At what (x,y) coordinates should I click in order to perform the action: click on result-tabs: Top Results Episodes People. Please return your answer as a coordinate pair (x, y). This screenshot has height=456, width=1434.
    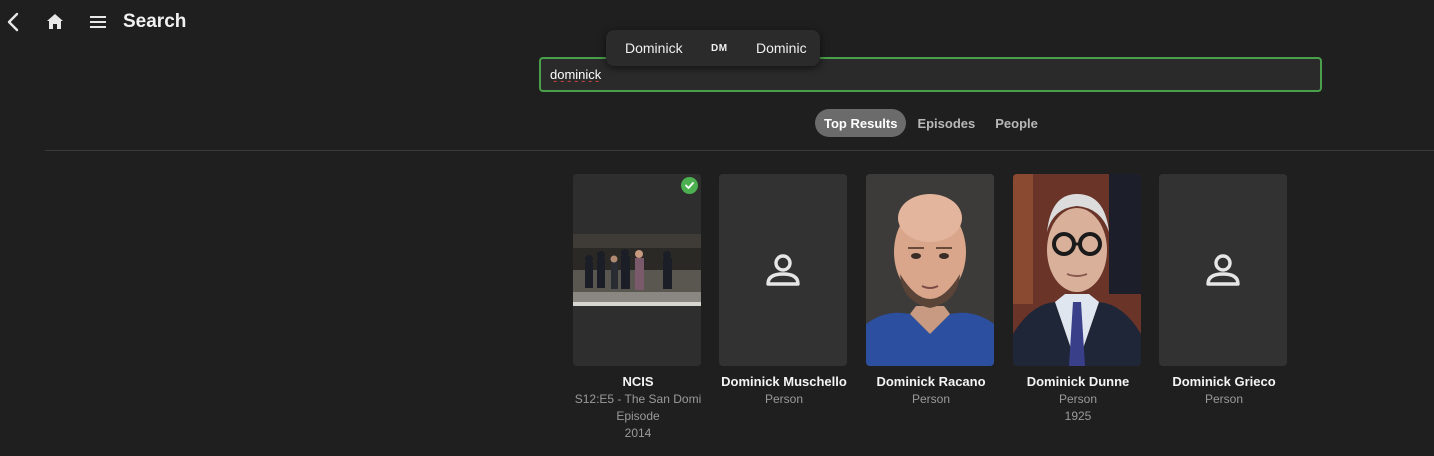
    Looking at the image, I should click on (932, 123).